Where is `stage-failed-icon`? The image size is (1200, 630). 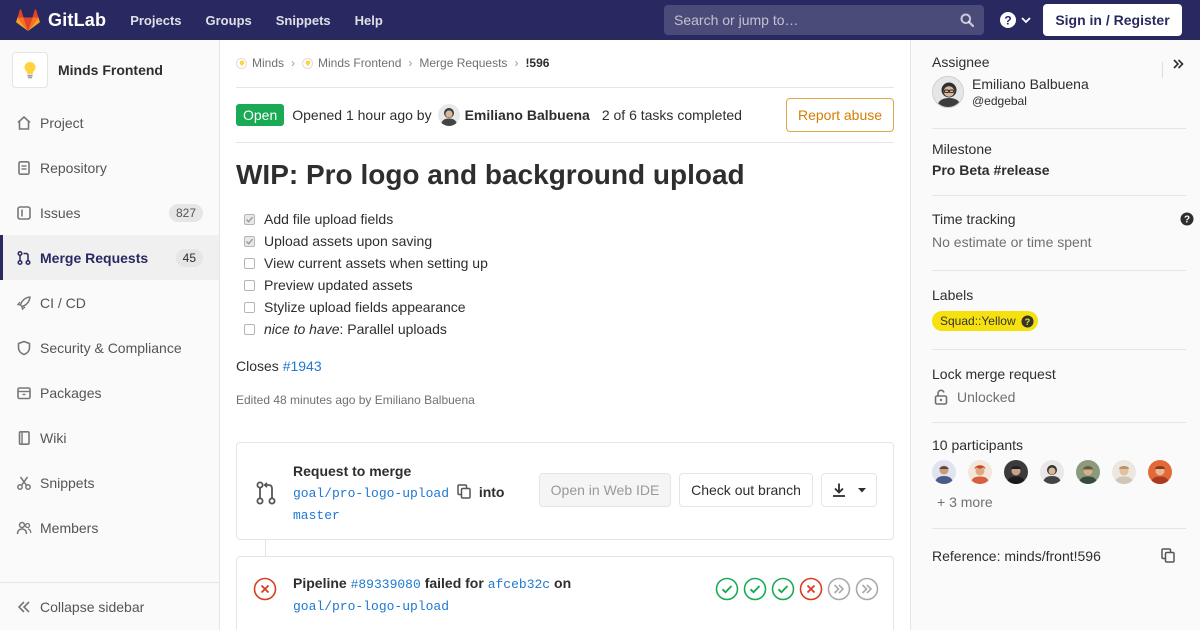 stage-failed-icon is located at coordinates (811, 589).